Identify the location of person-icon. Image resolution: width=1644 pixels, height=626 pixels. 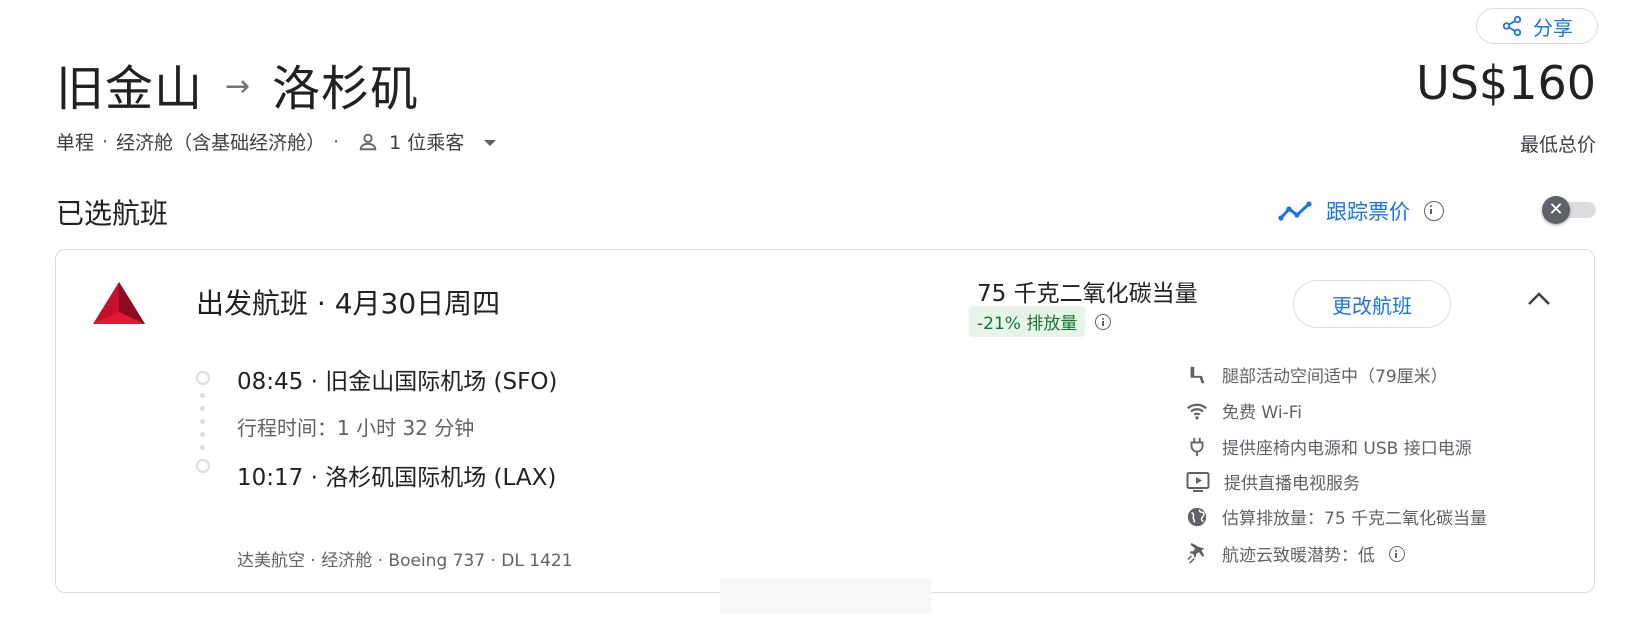
(368, 141).